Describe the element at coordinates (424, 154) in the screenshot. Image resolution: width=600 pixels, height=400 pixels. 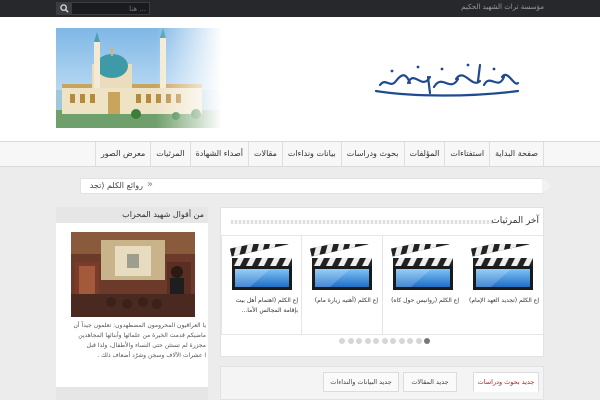
I see `nav-item-books: المؤلفات` at that location.